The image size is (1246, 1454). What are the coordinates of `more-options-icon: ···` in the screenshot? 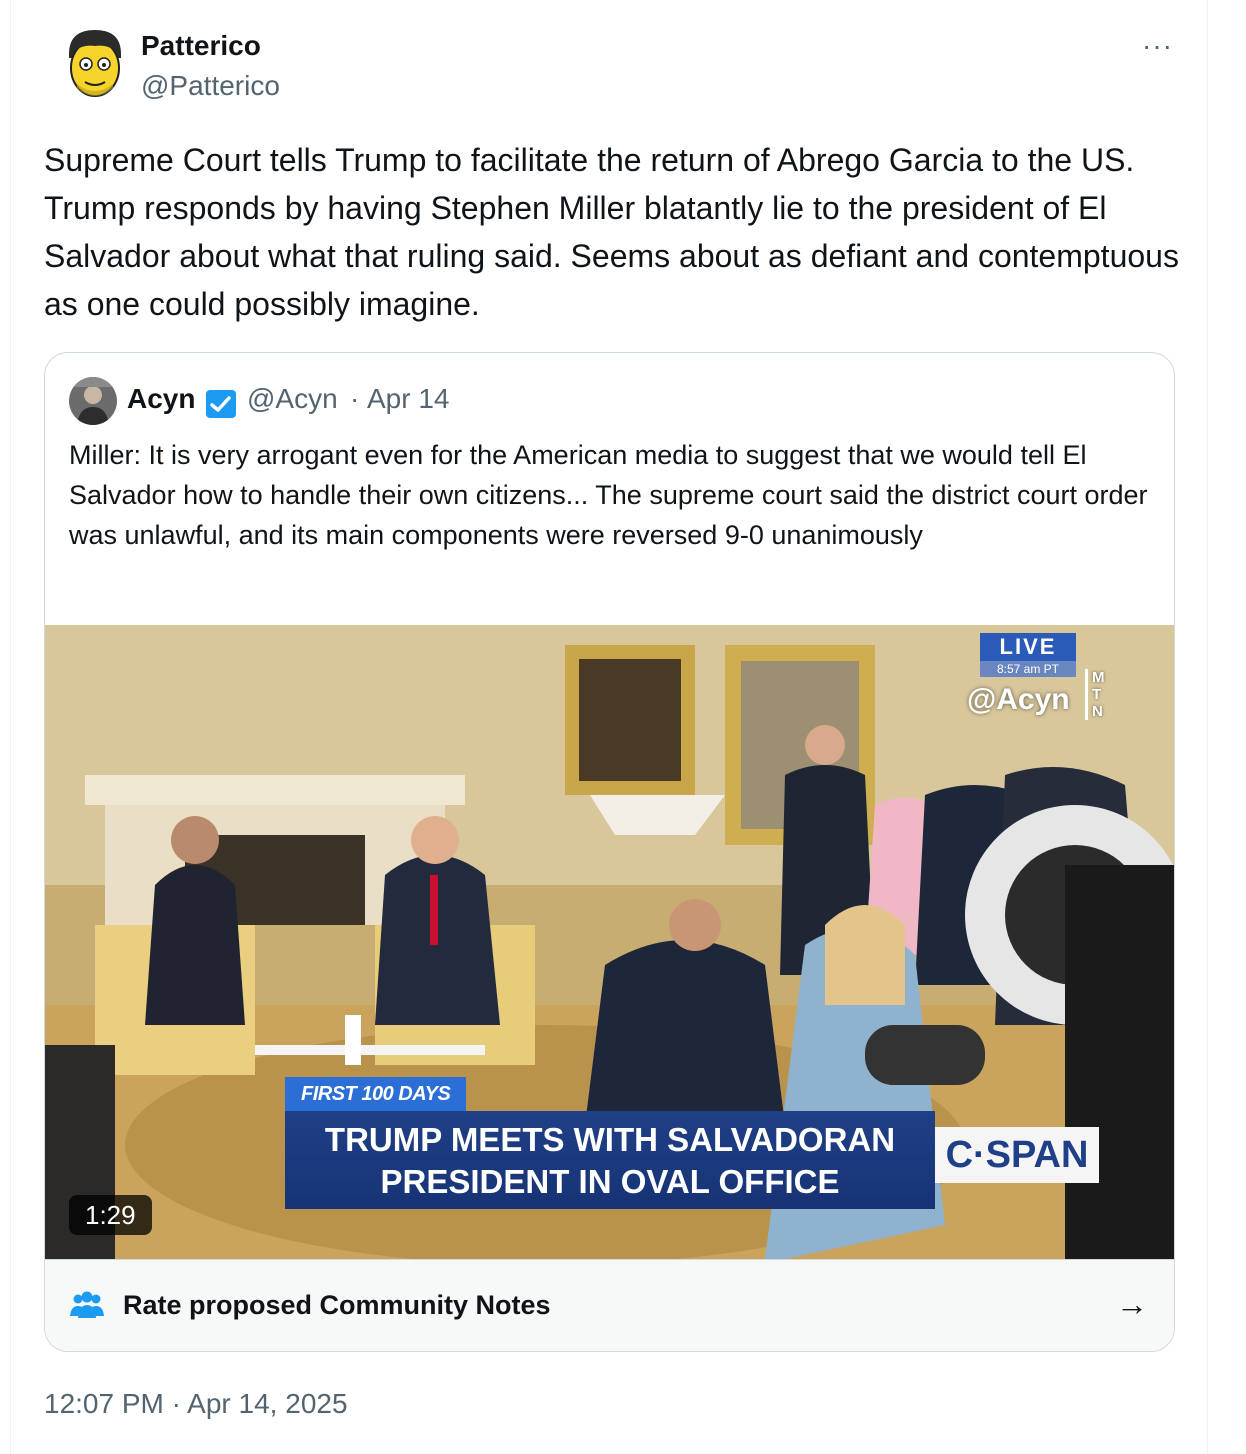 It's located at (1157, 46).